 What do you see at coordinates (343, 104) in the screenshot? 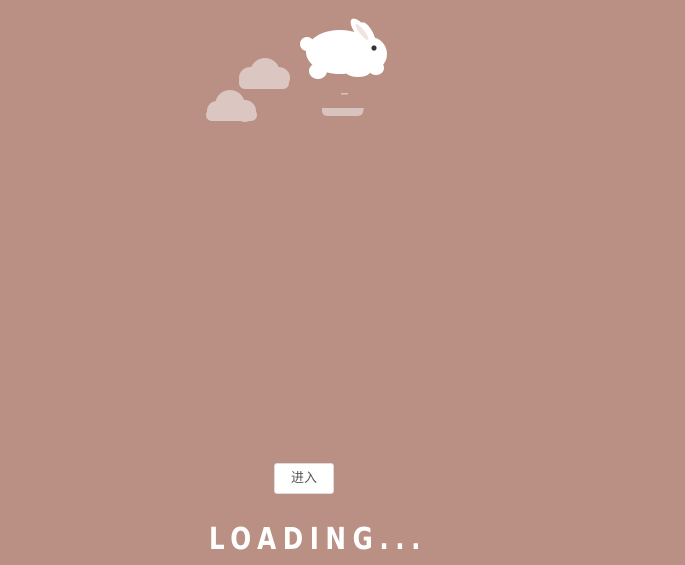
I see `rabbit-shadow` at bounding box center [343, 104].